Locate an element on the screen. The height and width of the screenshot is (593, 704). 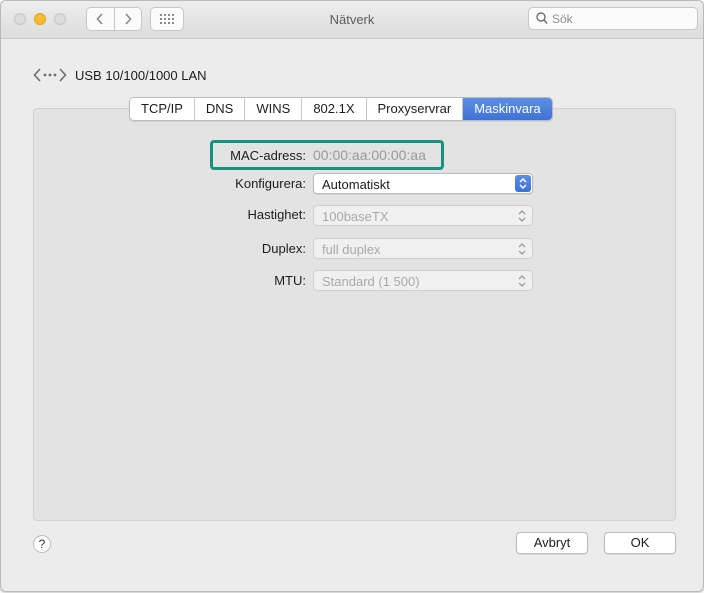
ethernet-icon is located at coordinates (50, 75).